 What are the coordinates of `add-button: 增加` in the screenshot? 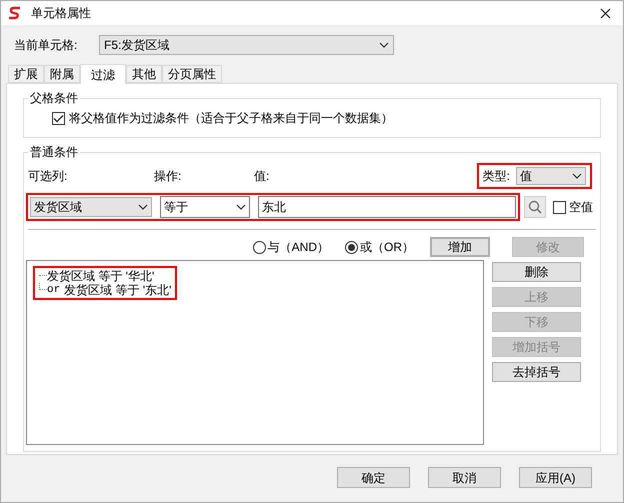 It's located at (460, 247).